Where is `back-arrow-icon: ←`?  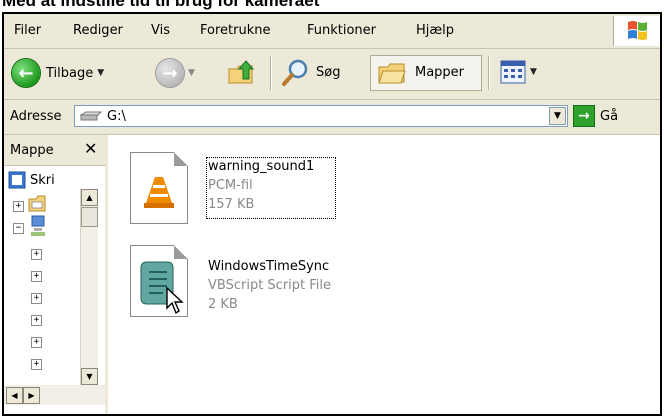 back-arrow-icon: ← is located at coordinates (26, 73).